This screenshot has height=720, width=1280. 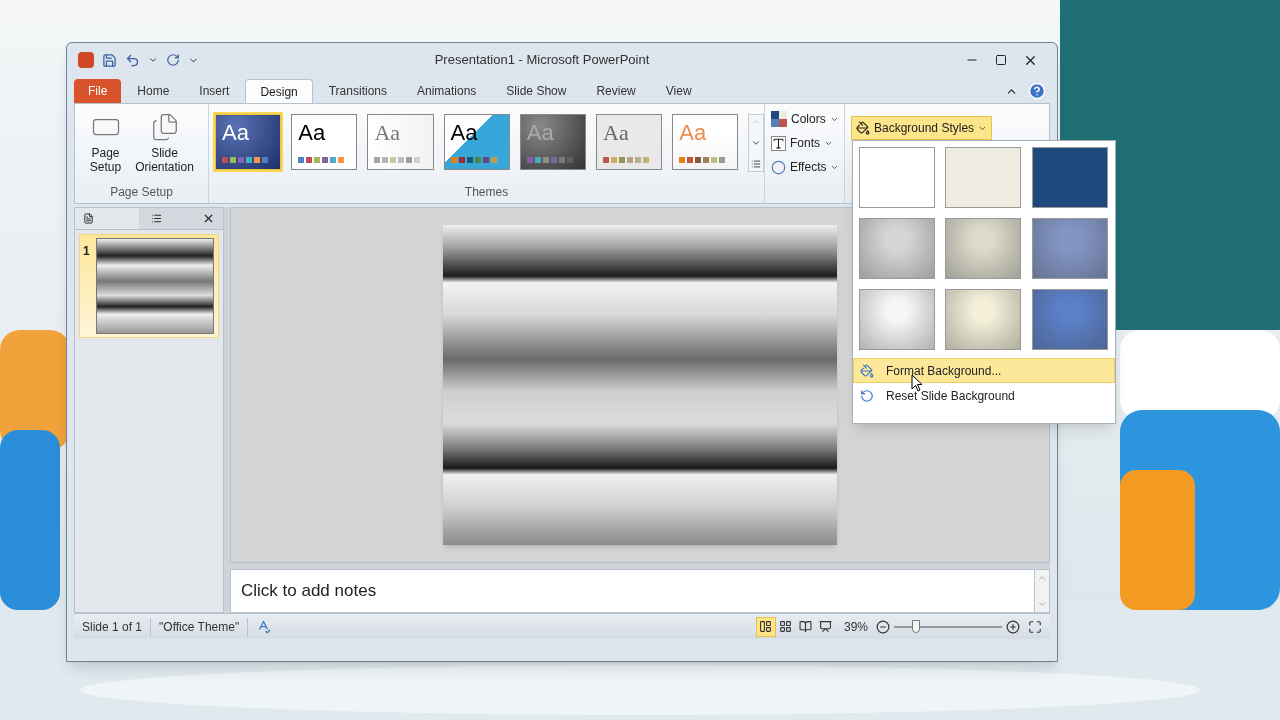 I want to click on restore-icon, so click(x=1001, y=60).